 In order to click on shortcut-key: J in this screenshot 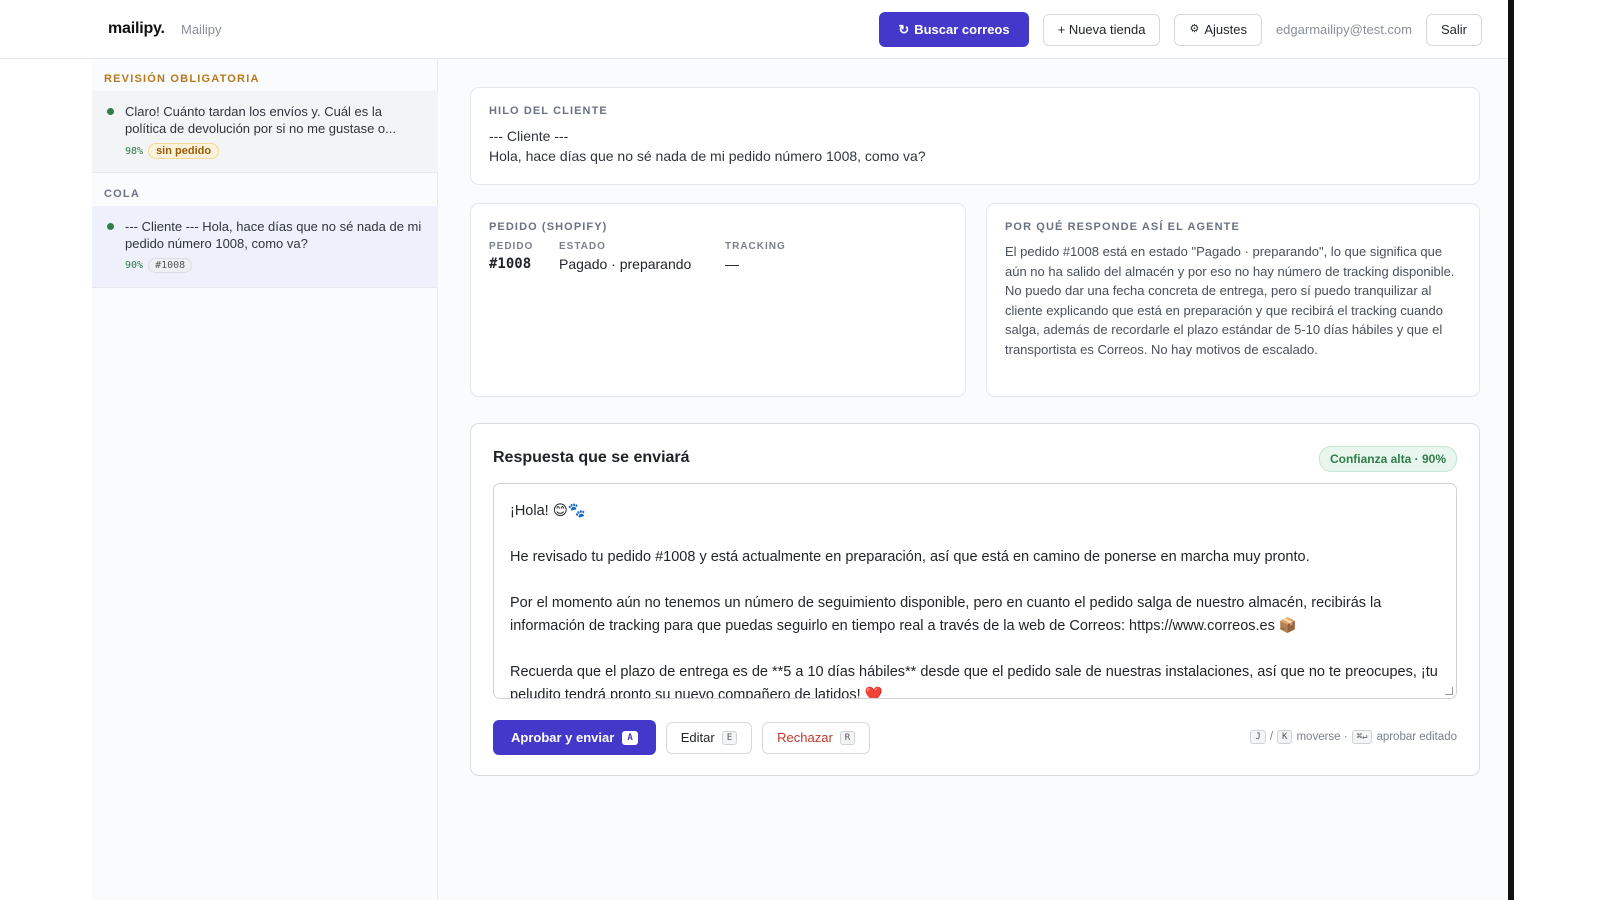, I will do `click(1258, 737)`.